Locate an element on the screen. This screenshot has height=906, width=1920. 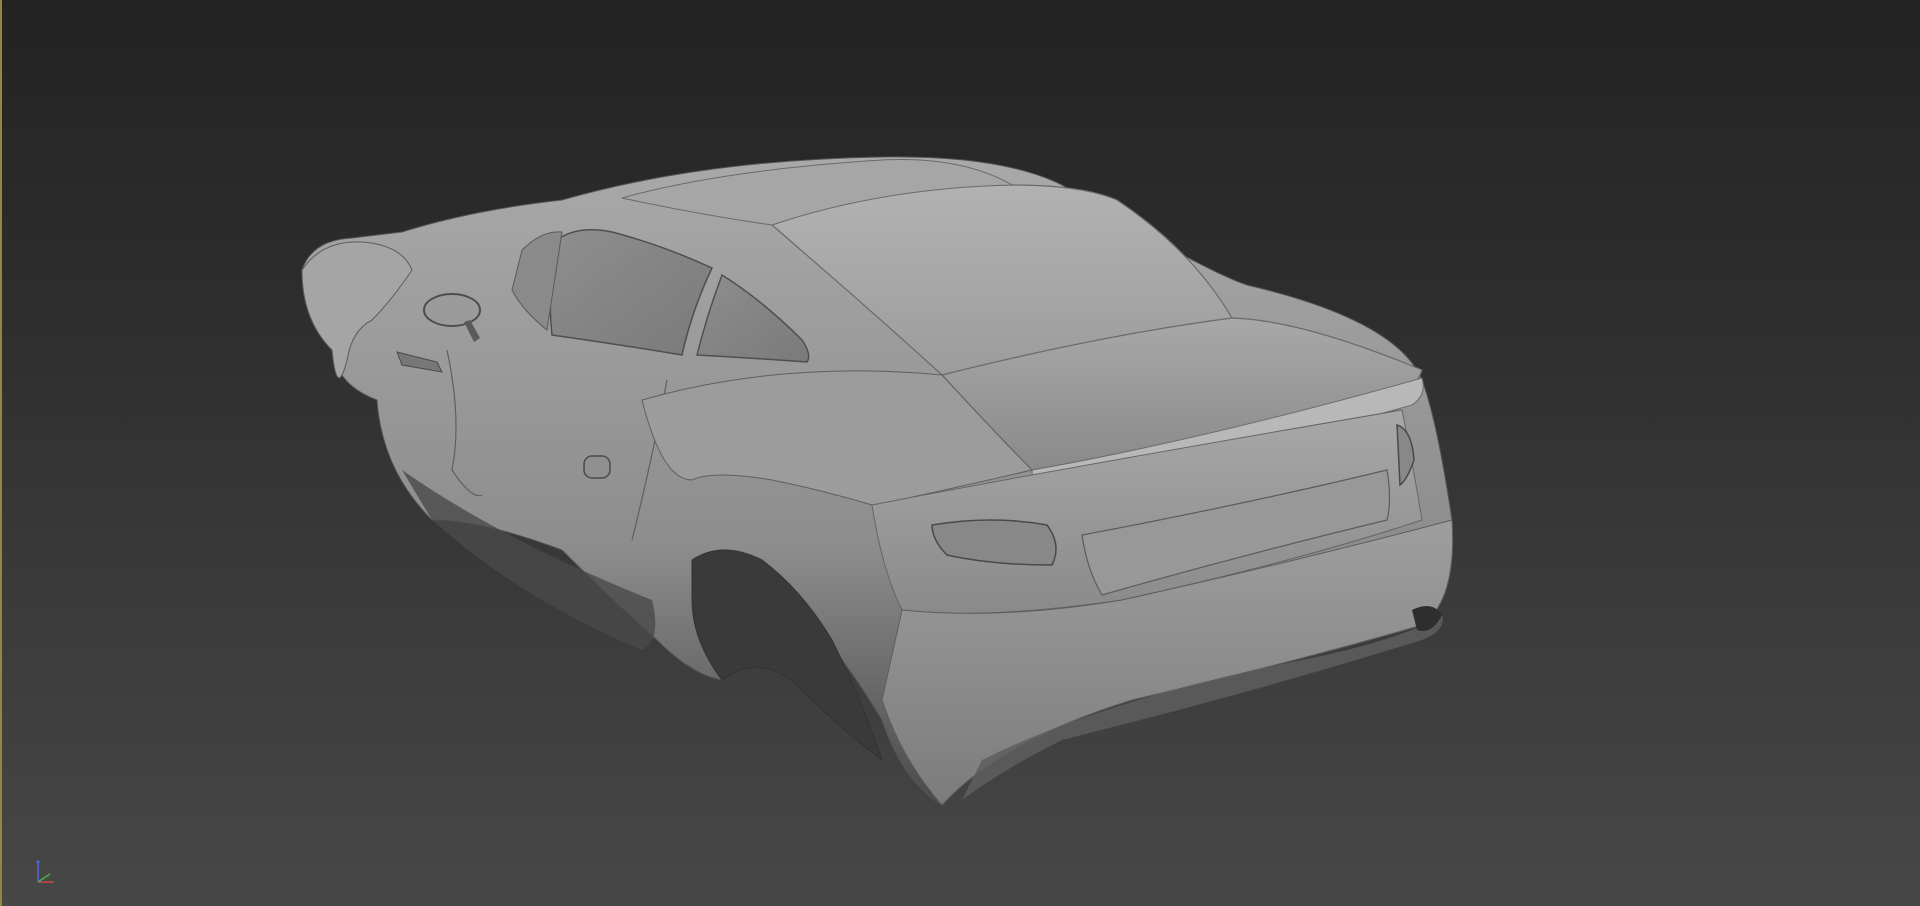
side-mirror is located at coordinates (452, 310).